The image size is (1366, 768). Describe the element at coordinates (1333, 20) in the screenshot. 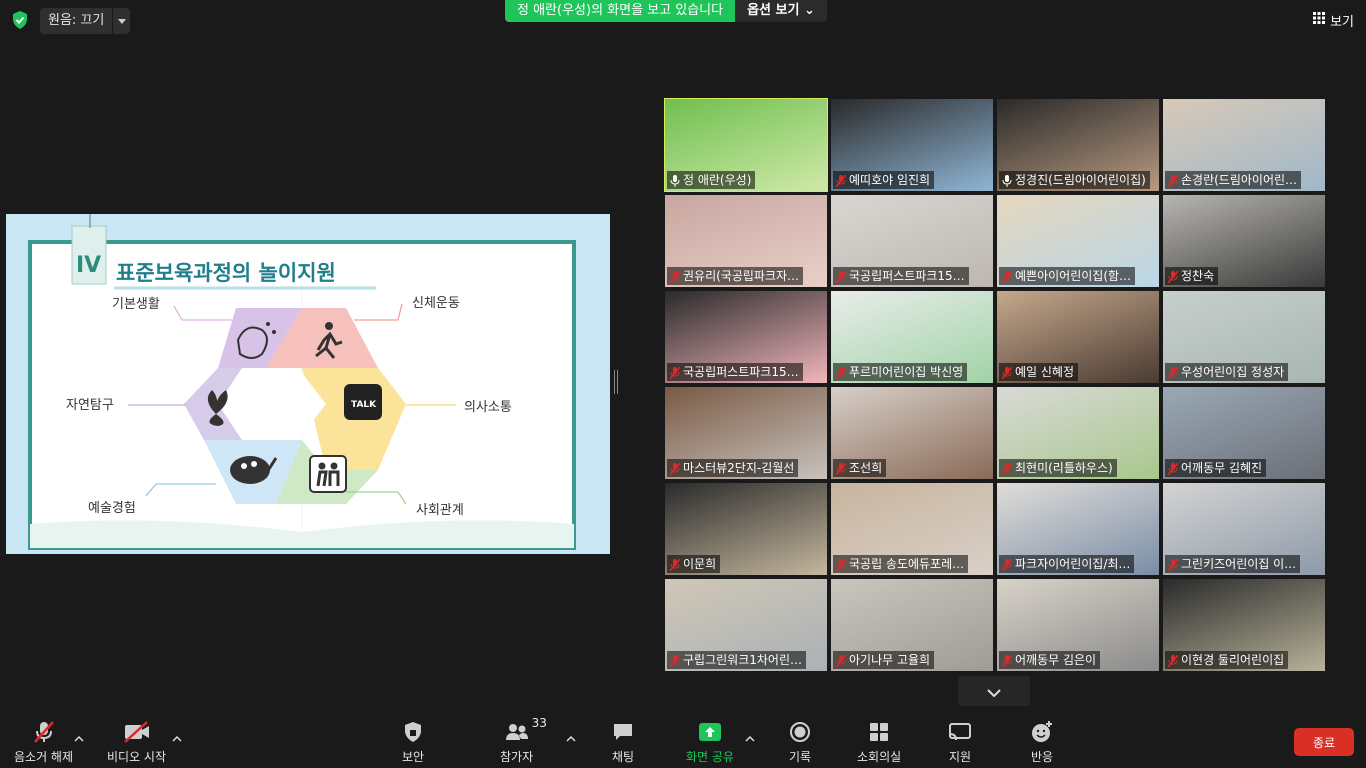

I see `view-button: 보기` at that location.